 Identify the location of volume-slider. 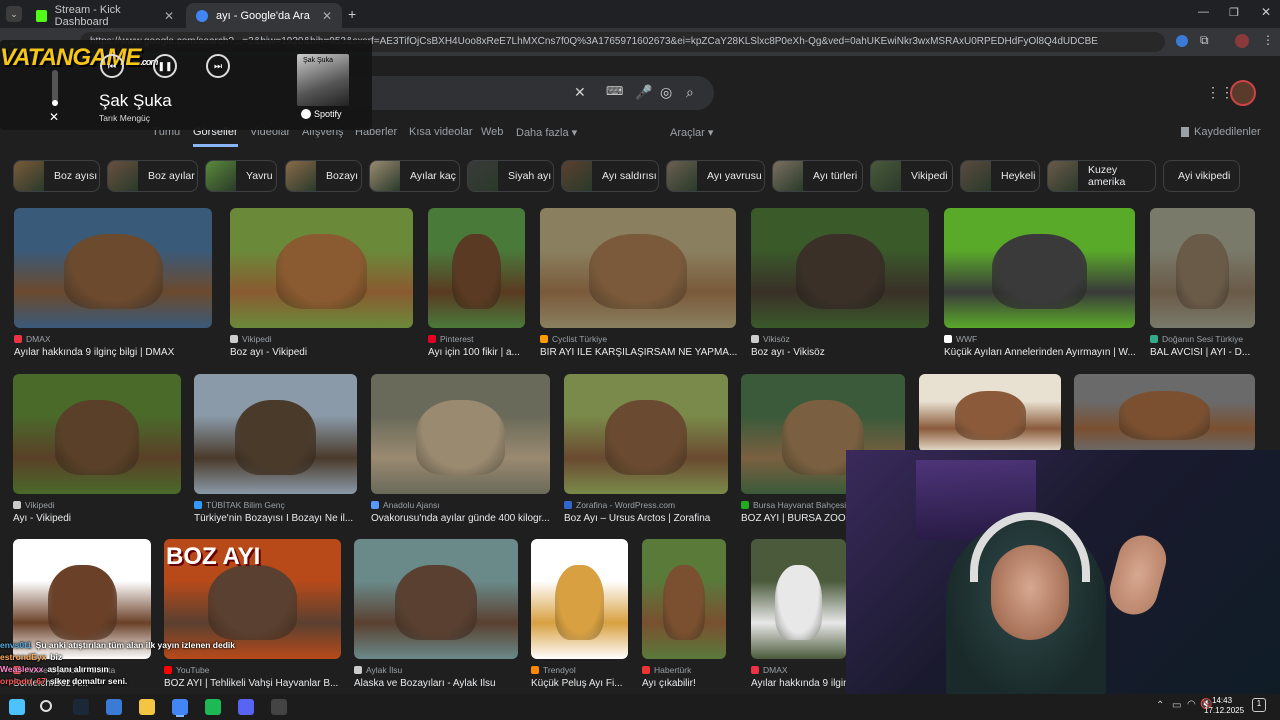
(55, 88).